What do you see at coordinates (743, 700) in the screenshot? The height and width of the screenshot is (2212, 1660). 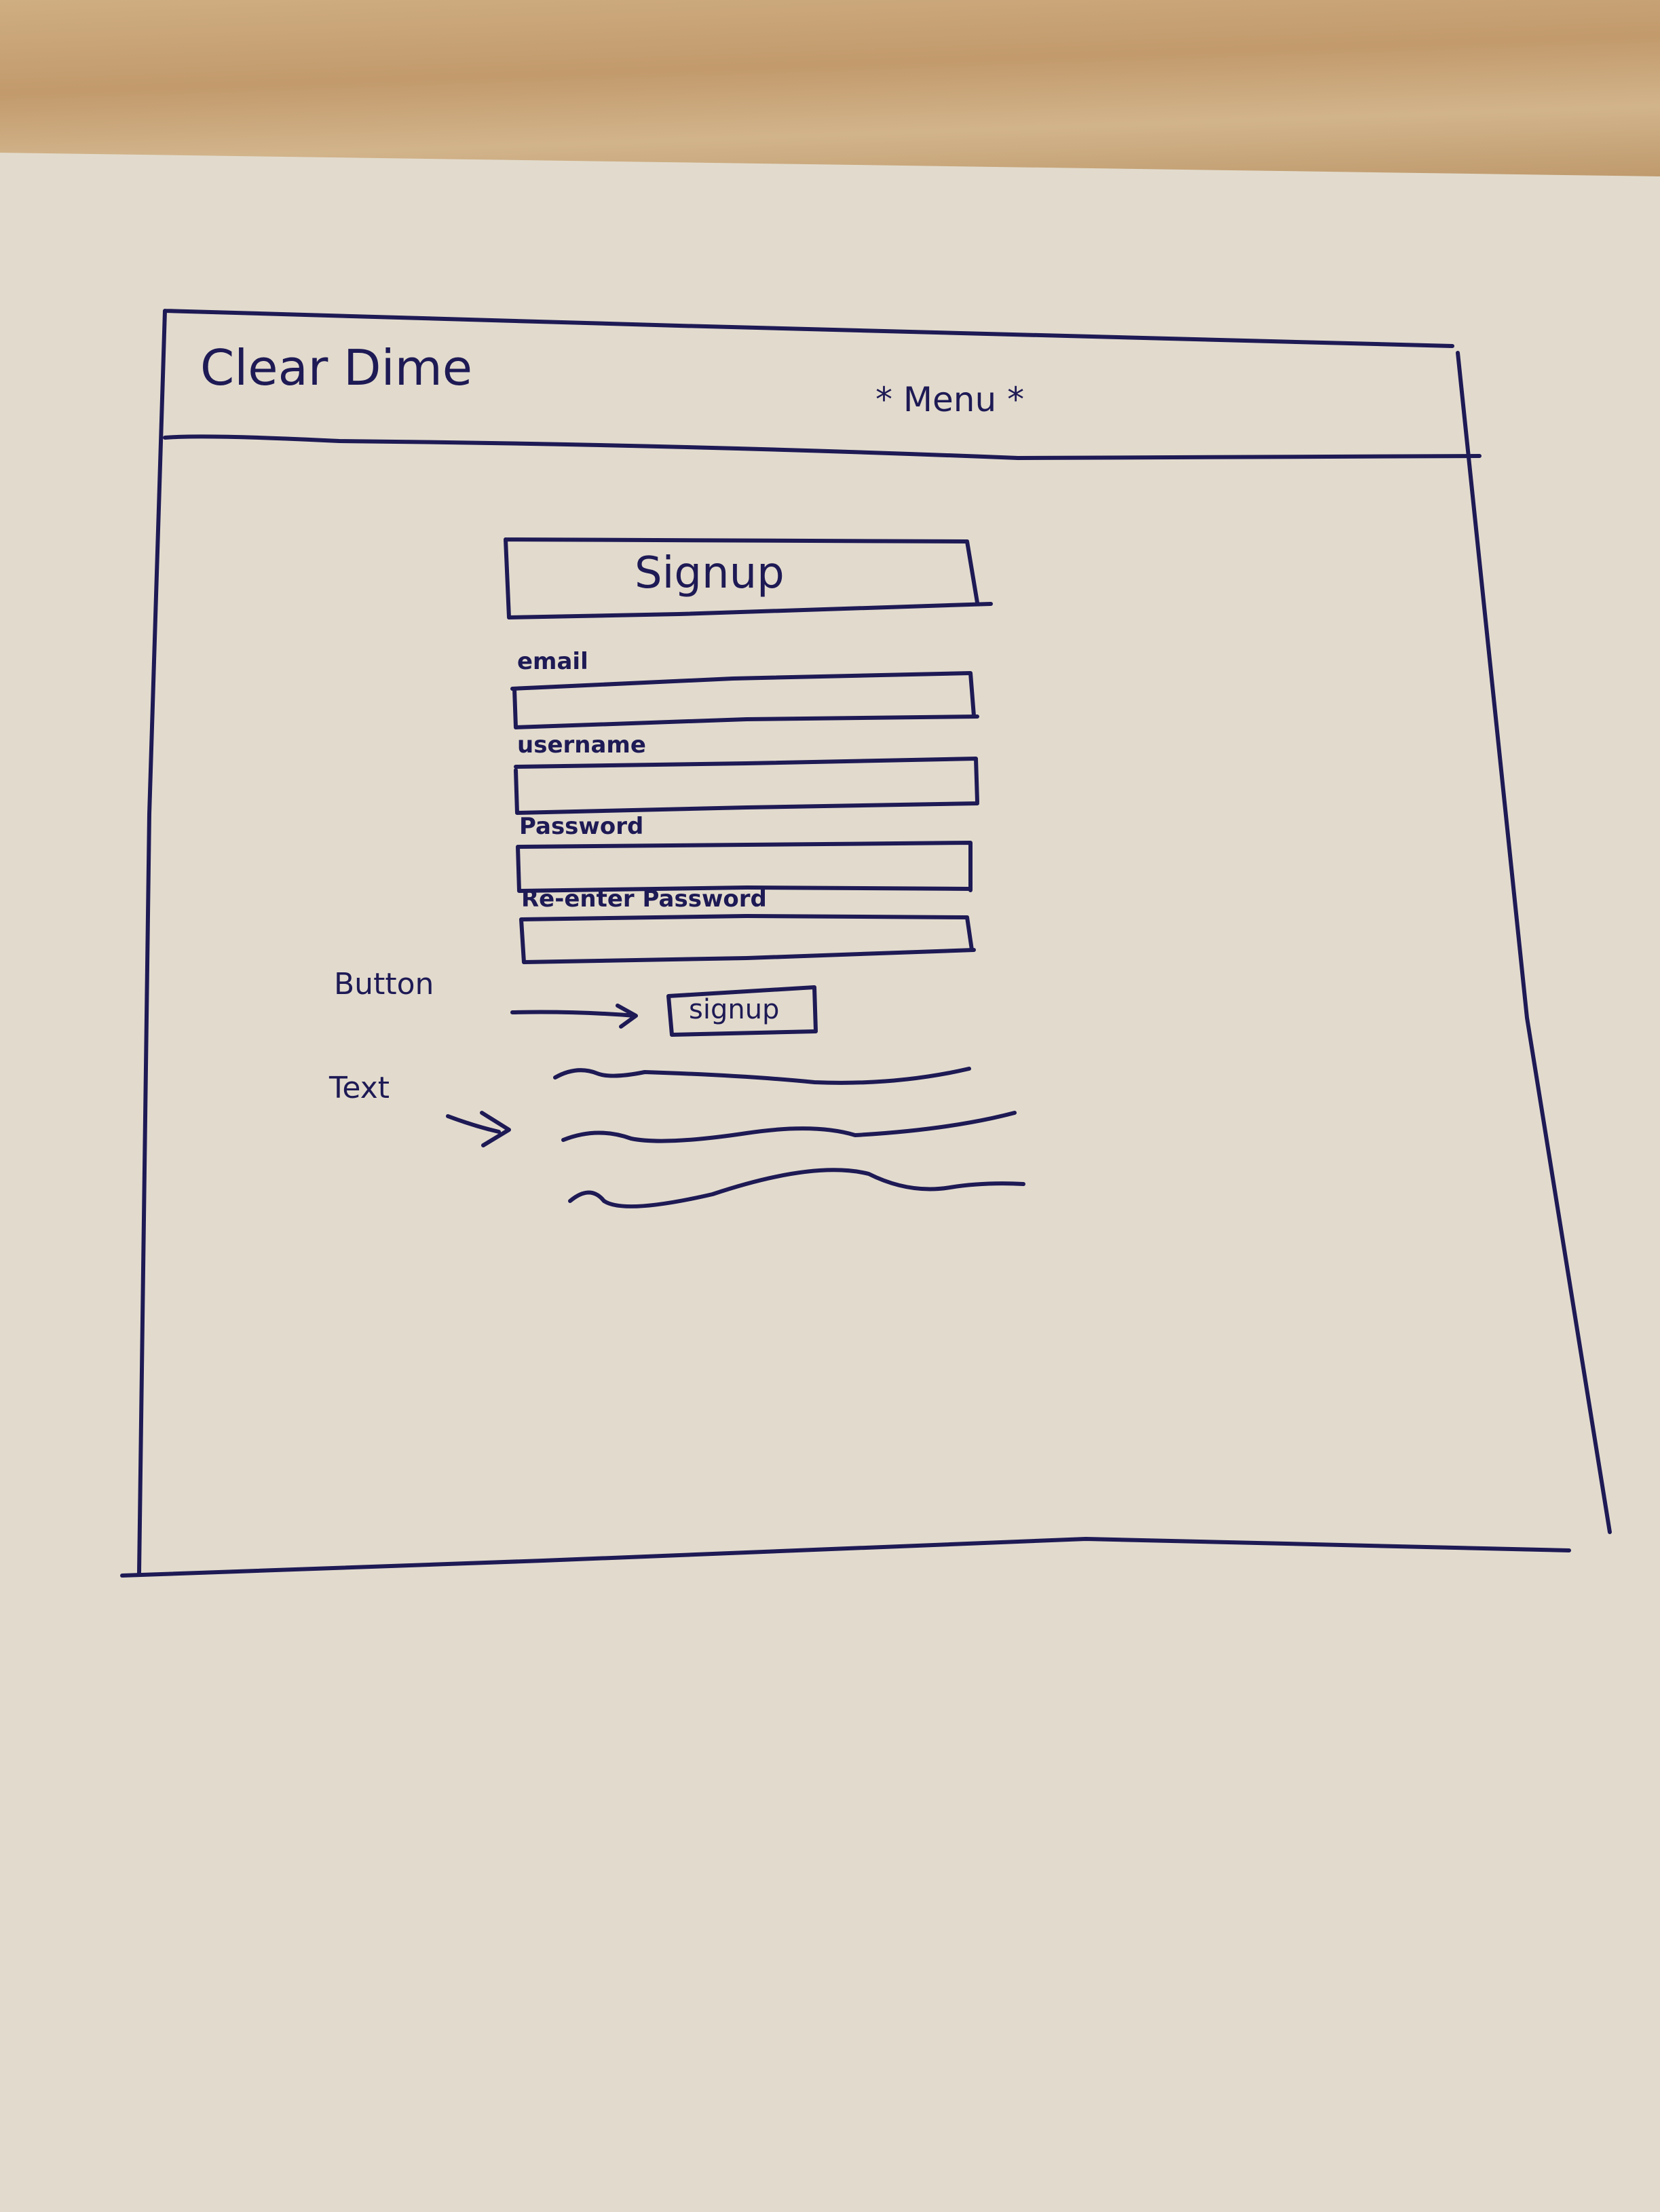 I see `email-input` at bounding box center [743, 700].